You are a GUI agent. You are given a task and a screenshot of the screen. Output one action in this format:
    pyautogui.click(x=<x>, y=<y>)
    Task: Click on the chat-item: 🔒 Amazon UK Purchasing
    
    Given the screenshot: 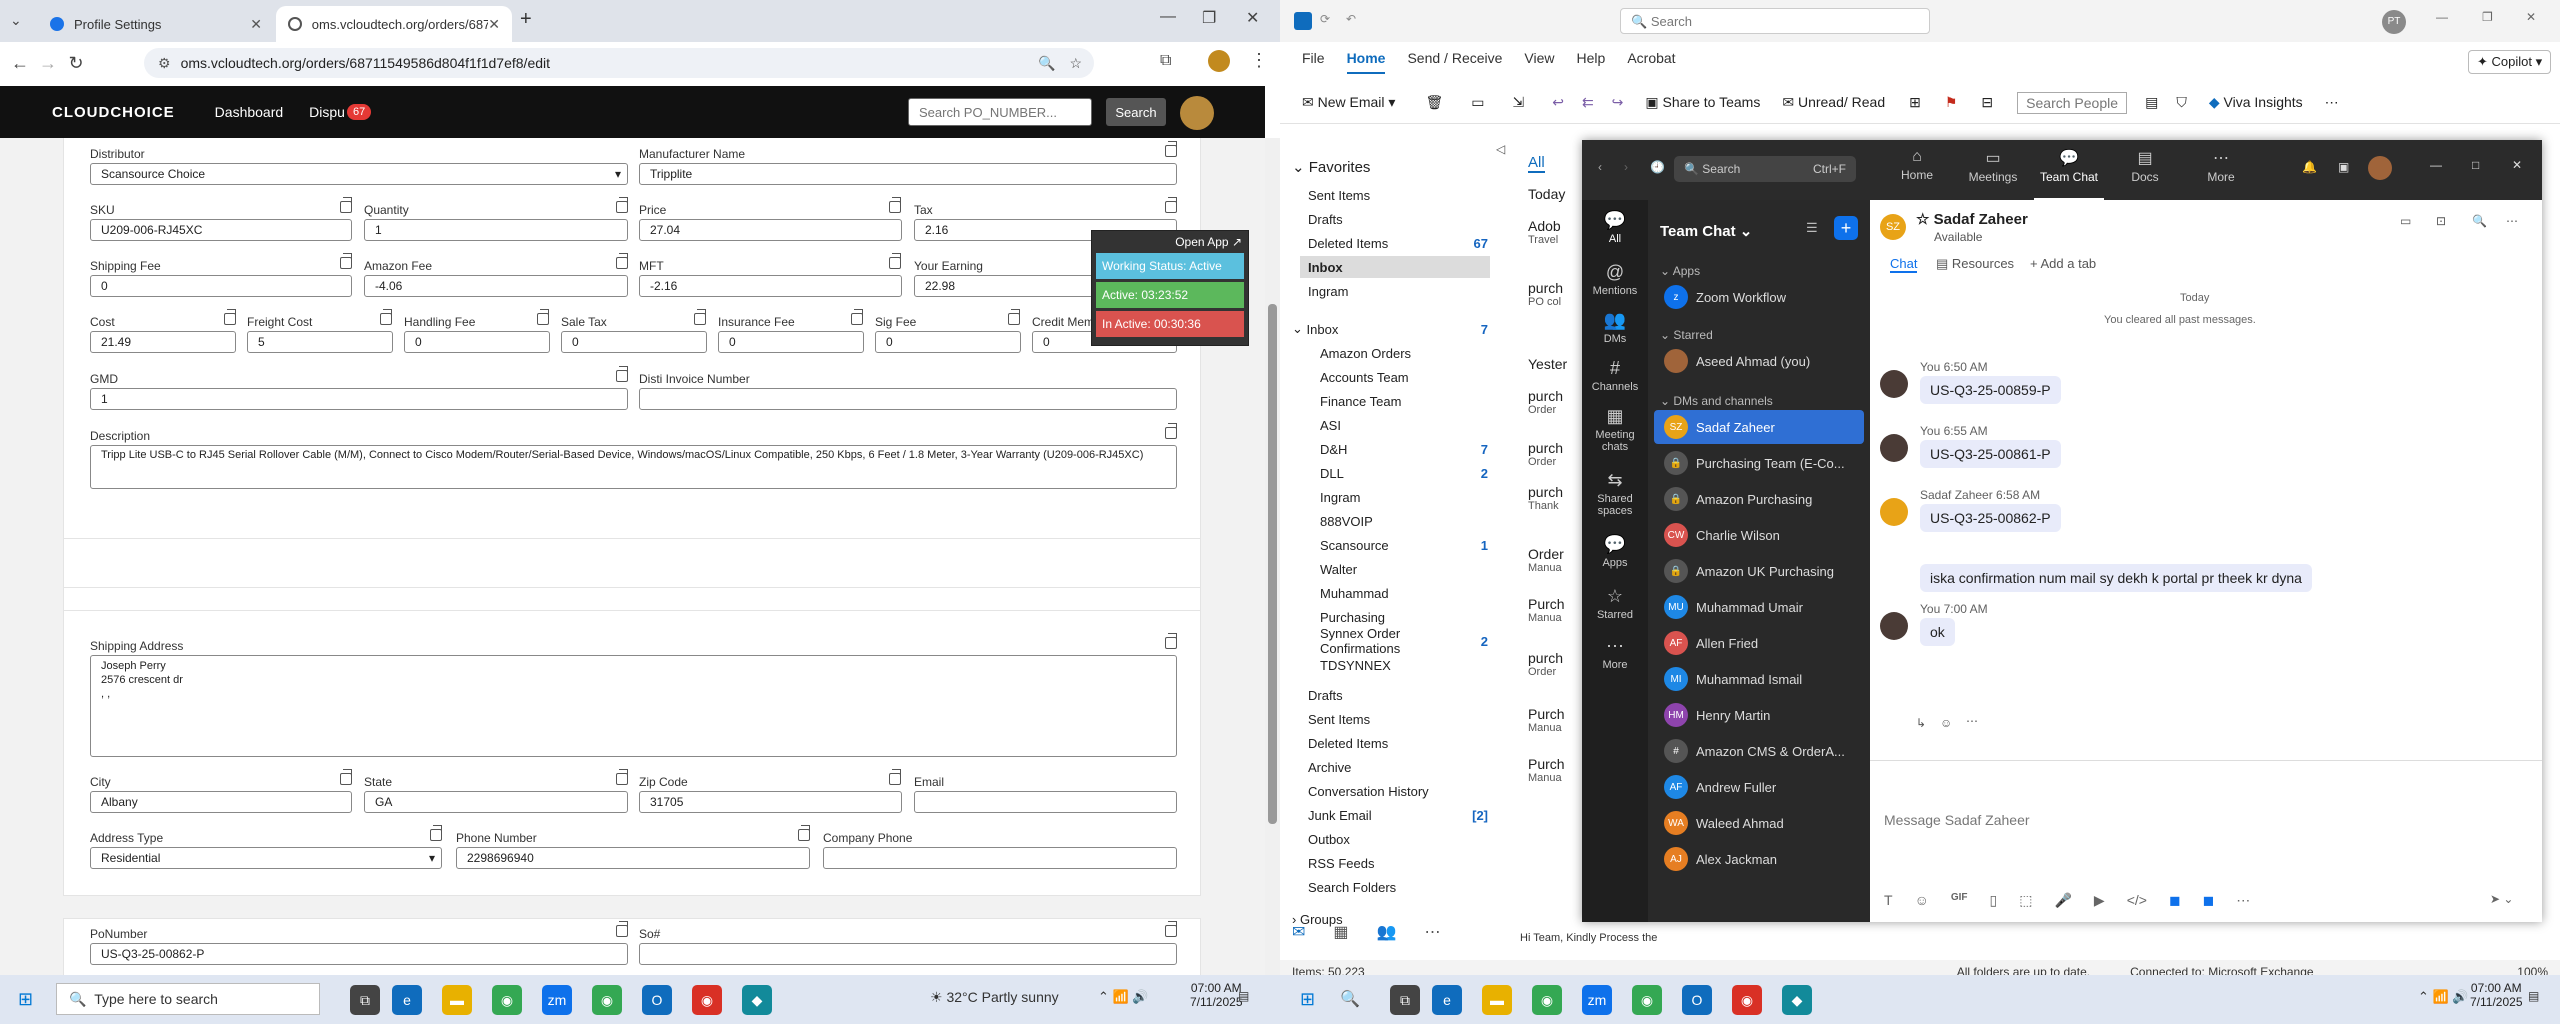 What is the action you would take?
    pyautogui.click(x=1759, y=571)
    